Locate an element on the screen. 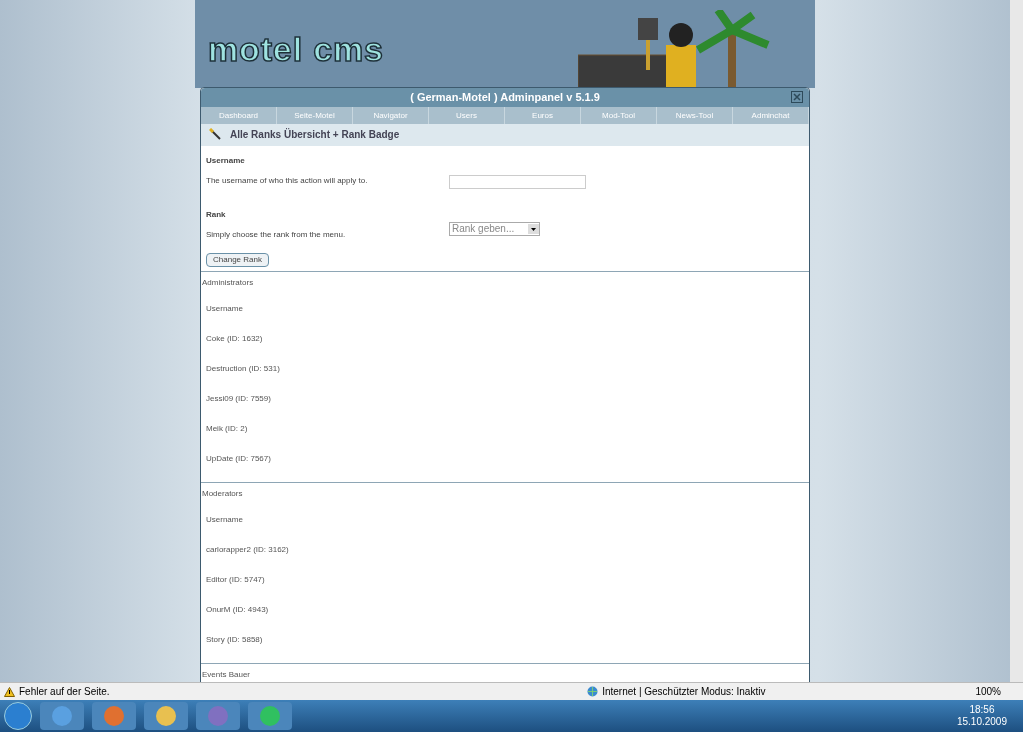 This screenshot has height=732, width=1023. field-label: Username is located at coordinates (226, 160).